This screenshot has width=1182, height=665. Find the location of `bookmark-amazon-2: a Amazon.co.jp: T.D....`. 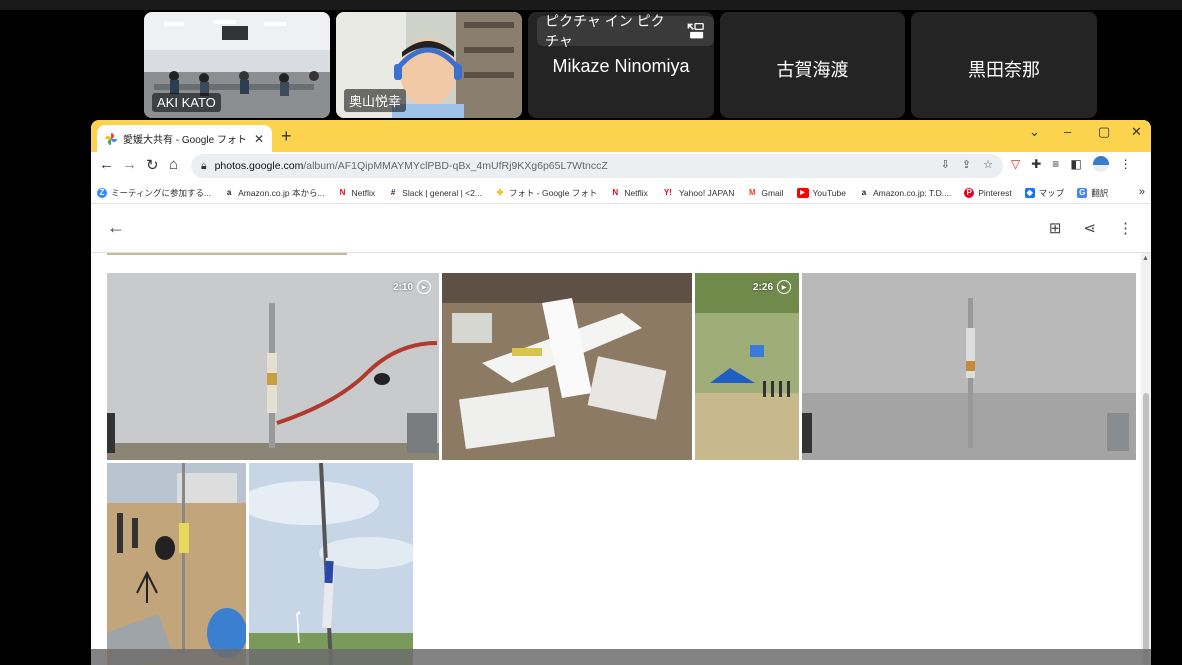

bookmark-amazon-2: a Amazon.co.jp: T.D.... is located at coordinates (905, 192).